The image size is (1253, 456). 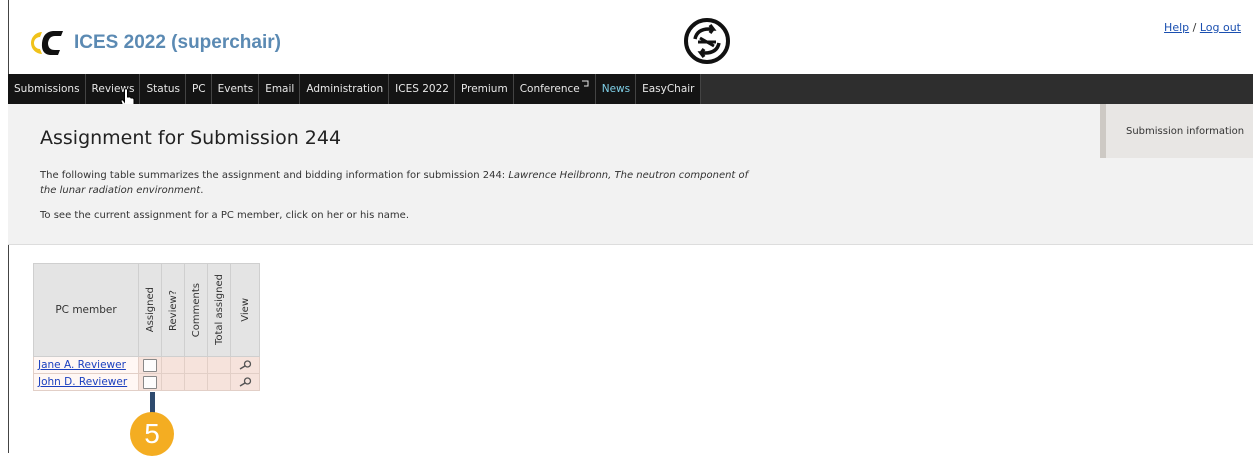 I want to click on col-review-label: Review?, so click(x=173, y=310).